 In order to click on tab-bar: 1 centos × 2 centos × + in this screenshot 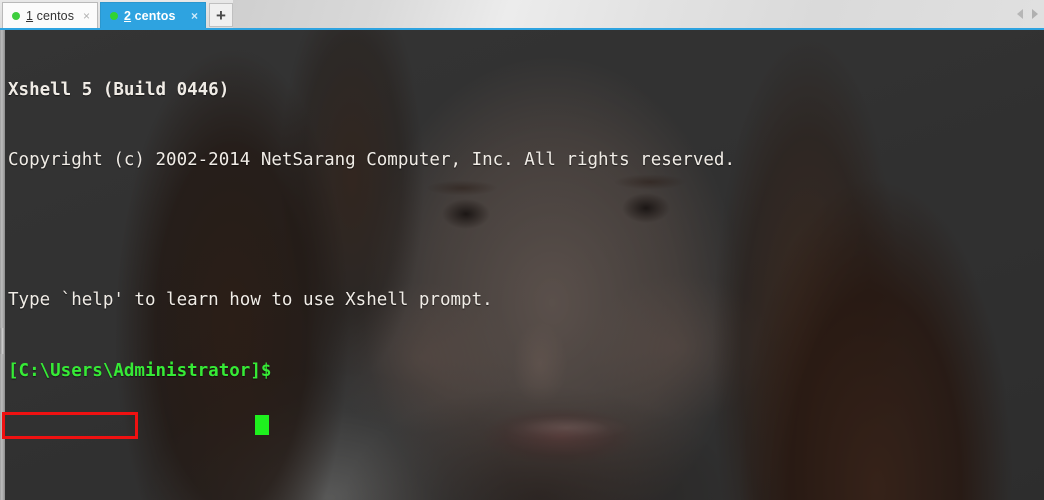, I will do `click(522, 14)`.